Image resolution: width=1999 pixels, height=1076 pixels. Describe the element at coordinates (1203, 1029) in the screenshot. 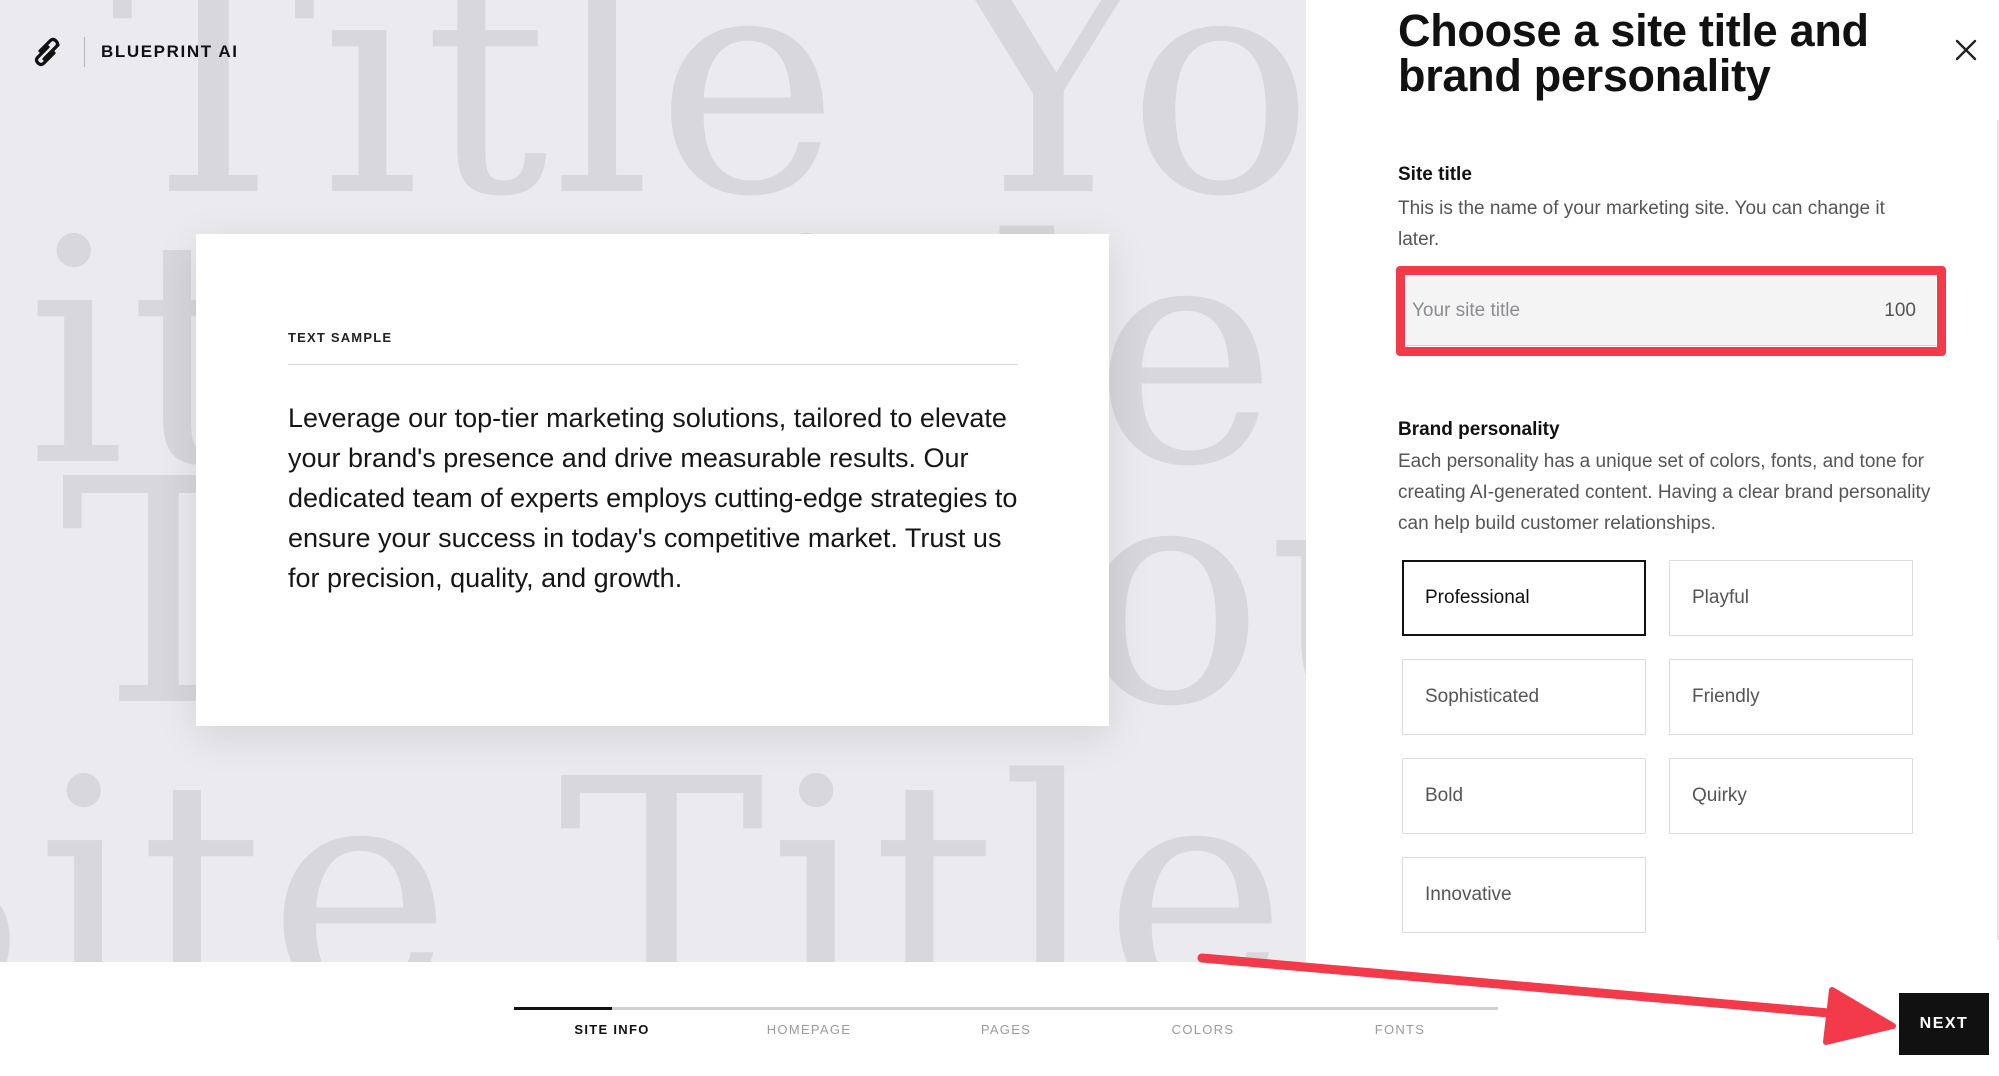

I see `step-colors: COLORS` at that location.